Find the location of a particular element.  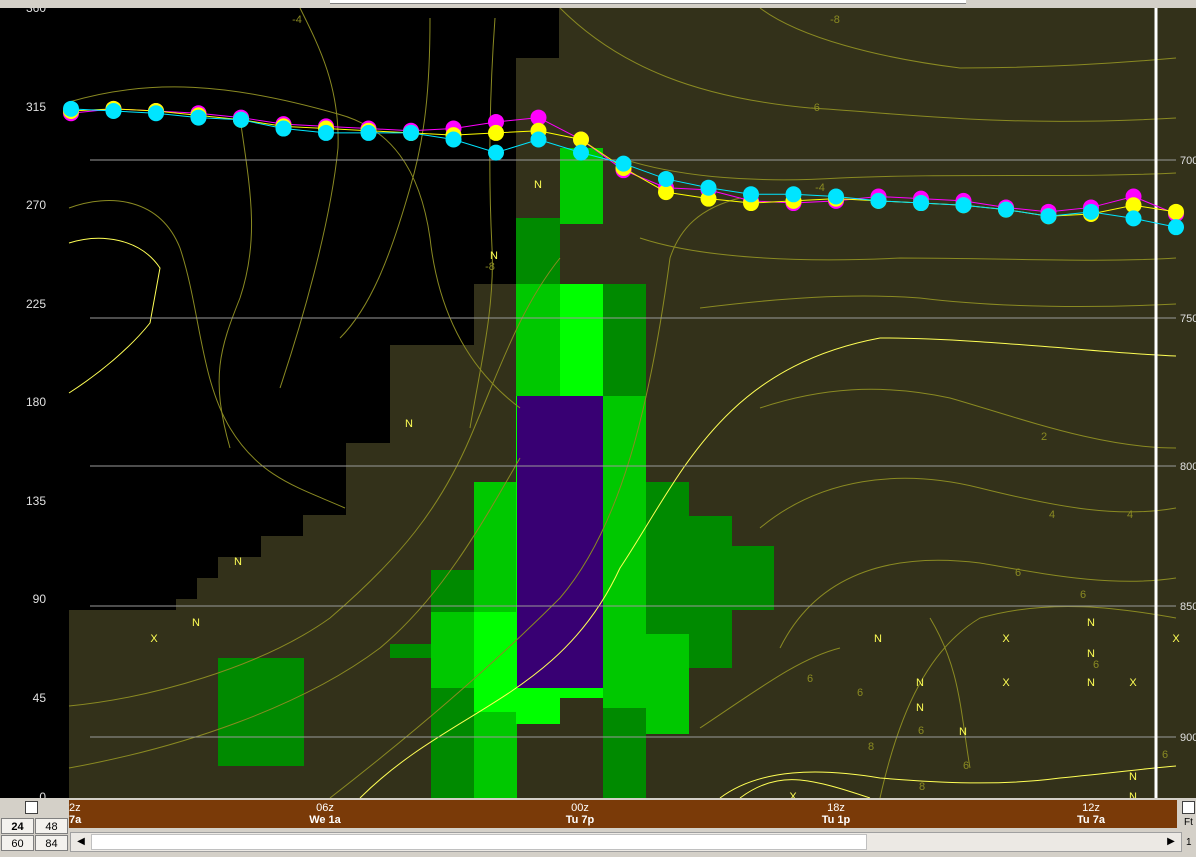

wind-symbol-8: N is located at coordinates (920, 683).